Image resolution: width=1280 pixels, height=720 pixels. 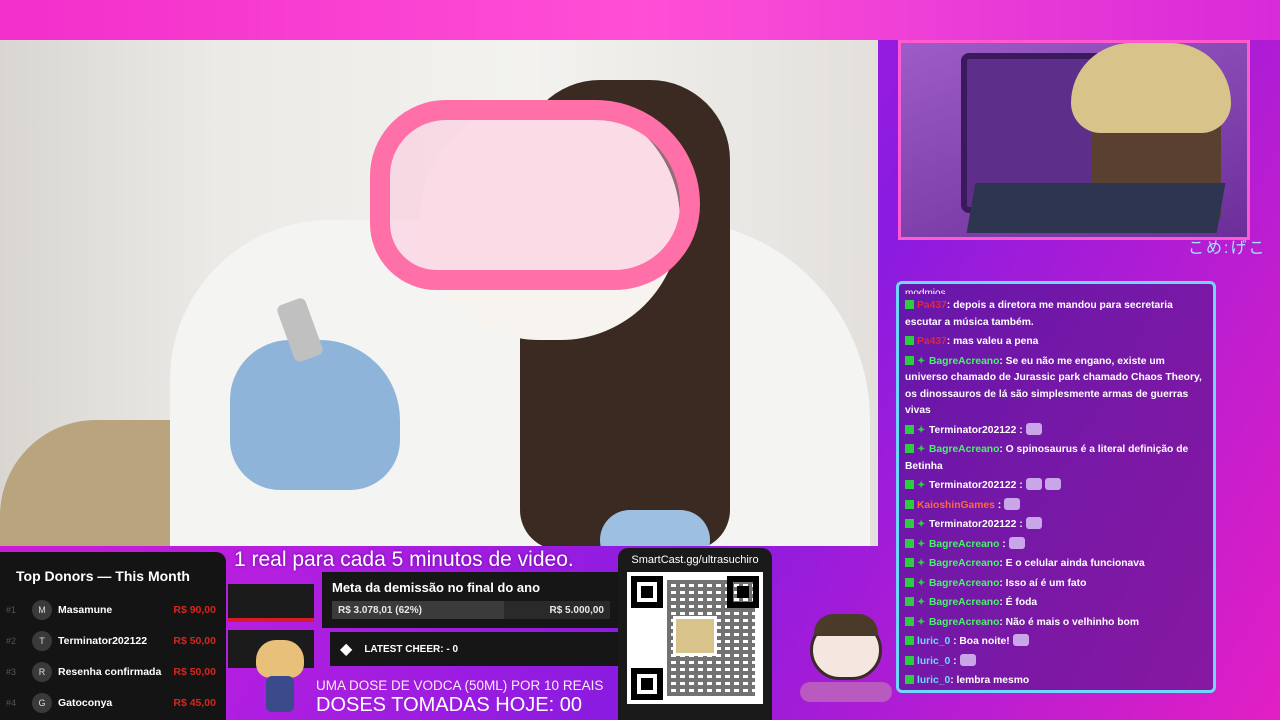 I want to click on qr-code, so click(x=695, y=638).